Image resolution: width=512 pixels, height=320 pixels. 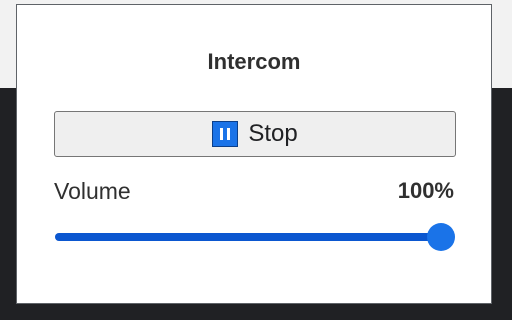 I want to click on pause-icon-bar-left, so click(x=222, y=134).